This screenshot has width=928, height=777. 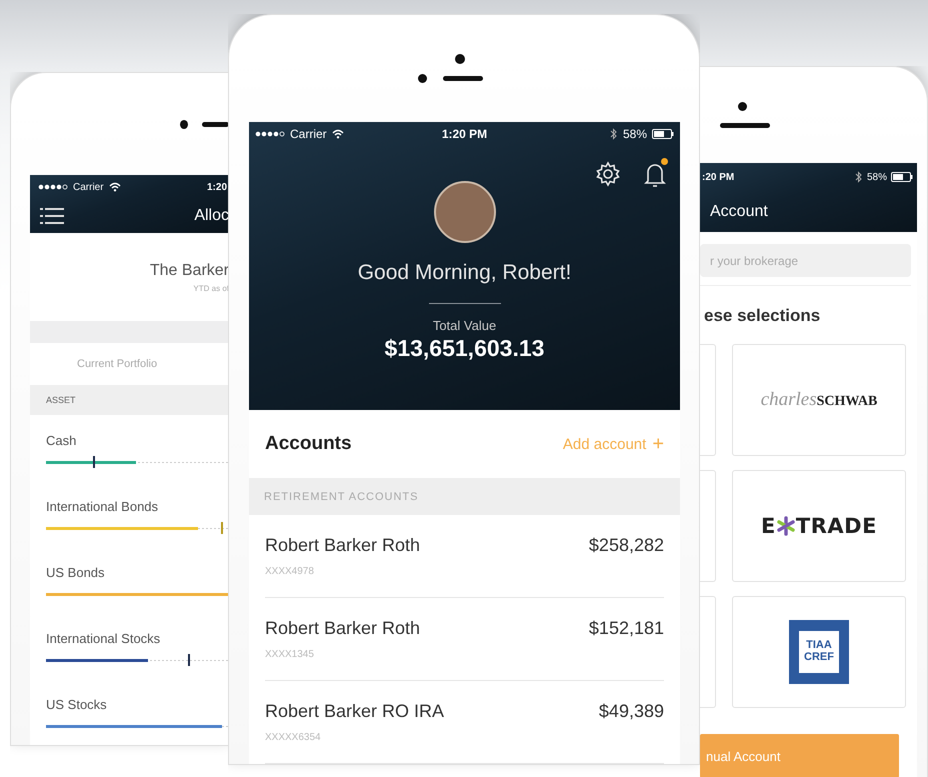 What do you see at coordinates (52, 216) in the screenshot?
I see `menu-icon` at bounding box center [52, 216].